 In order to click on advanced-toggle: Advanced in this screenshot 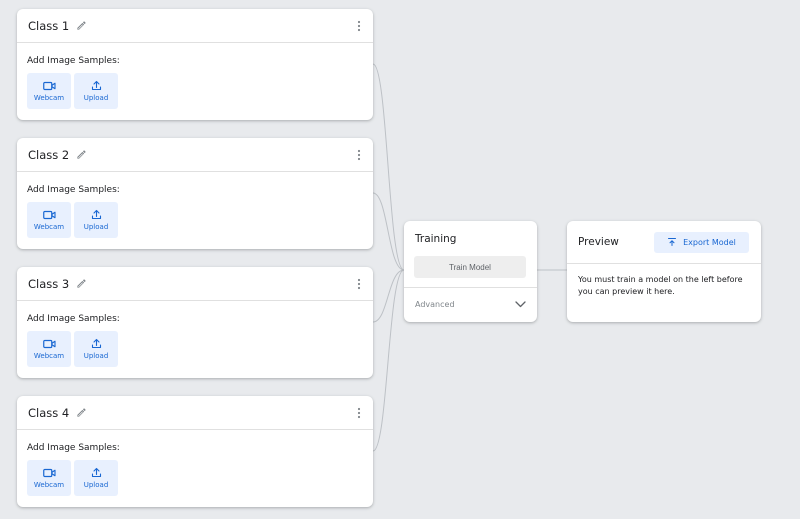, I will do `click(470, 304)`.